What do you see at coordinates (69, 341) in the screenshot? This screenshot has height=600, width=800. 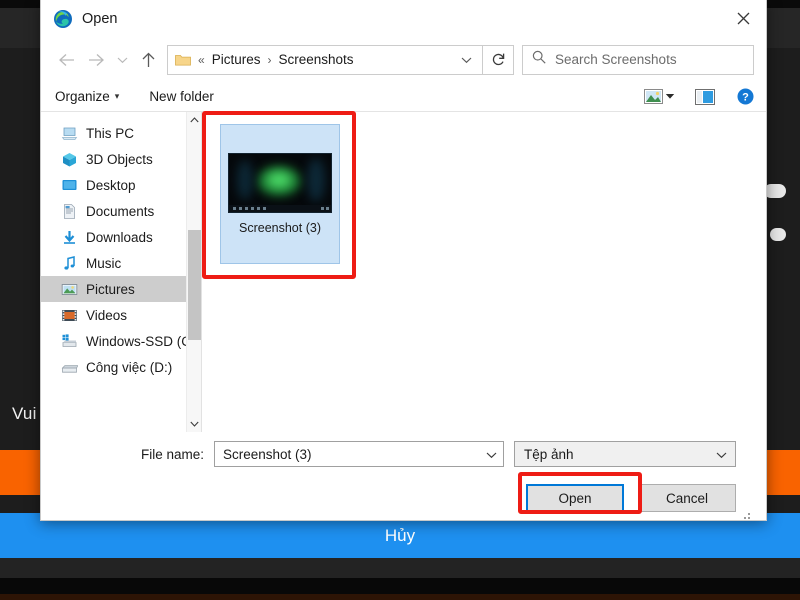 I see `drive-windows-icon` at bounding box center [69, 341].